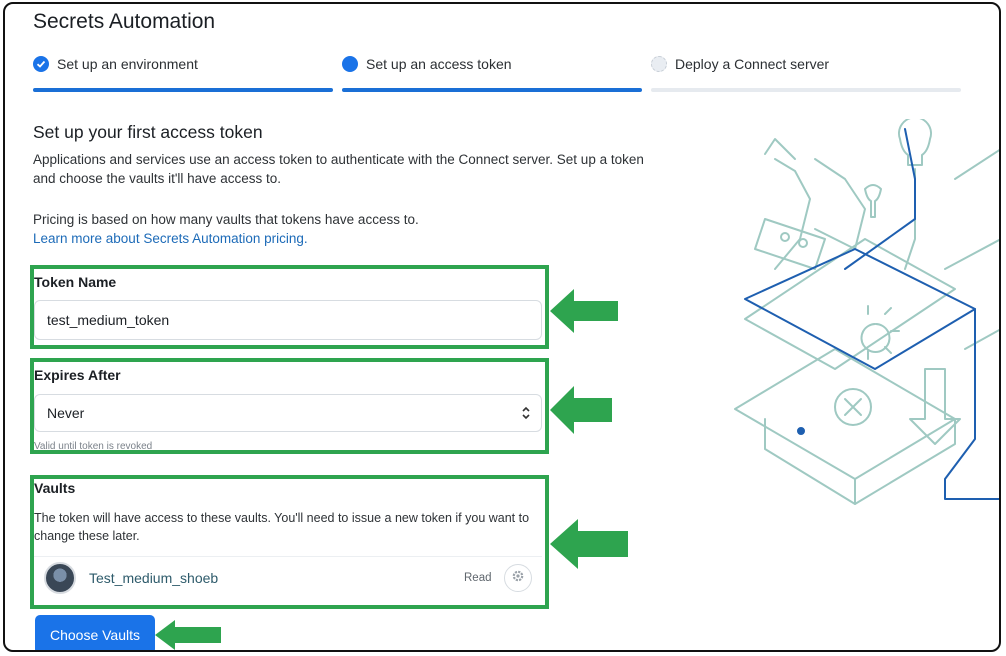 The image size is (1006, 656). What do you see at coordinates (288, 320) in the screenshot?
I see `token-name-input: test_medium_token` at bounding box center [288, 320].